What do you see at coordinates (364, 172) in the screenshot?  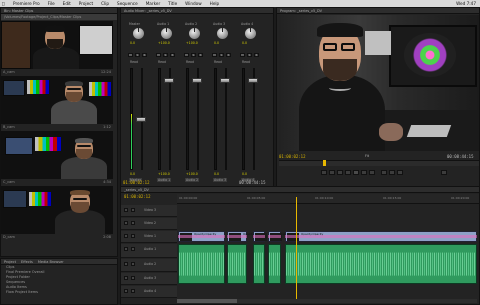 I see `step-forward-icon` at bounding box center [364, 172].